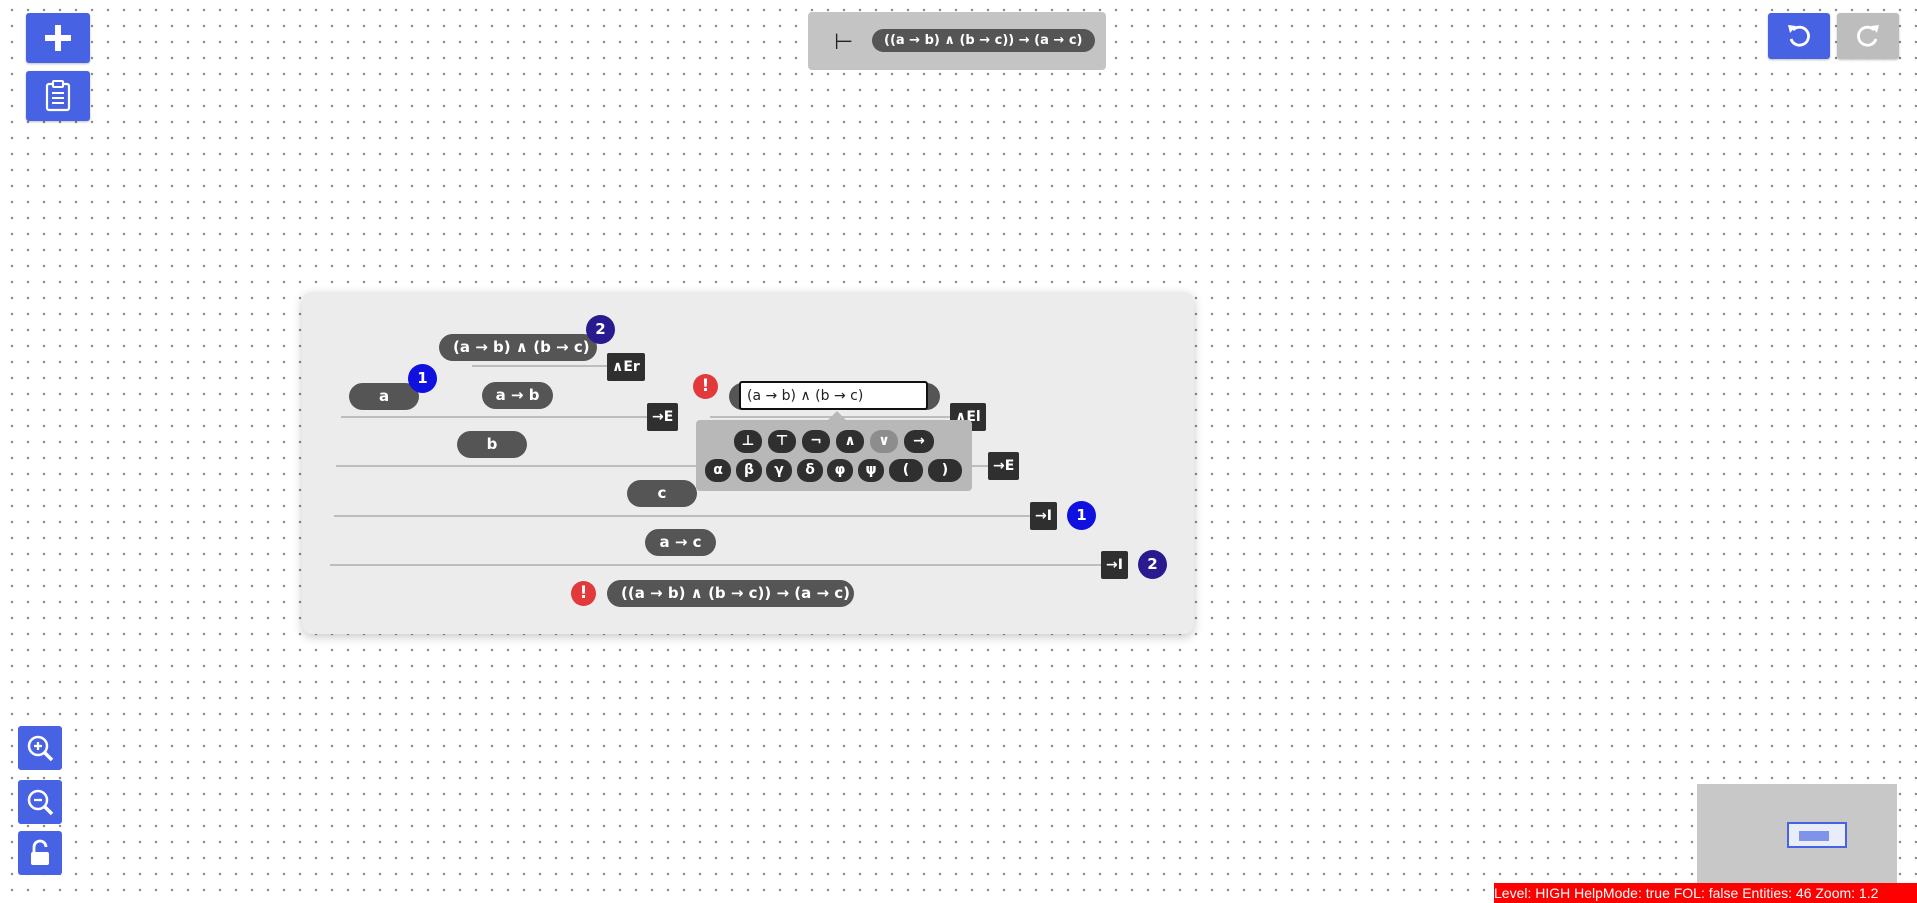  Describe the element at coordinates (779, 470) in the screenshot. I see `symbol-gamma: γ` at that location.